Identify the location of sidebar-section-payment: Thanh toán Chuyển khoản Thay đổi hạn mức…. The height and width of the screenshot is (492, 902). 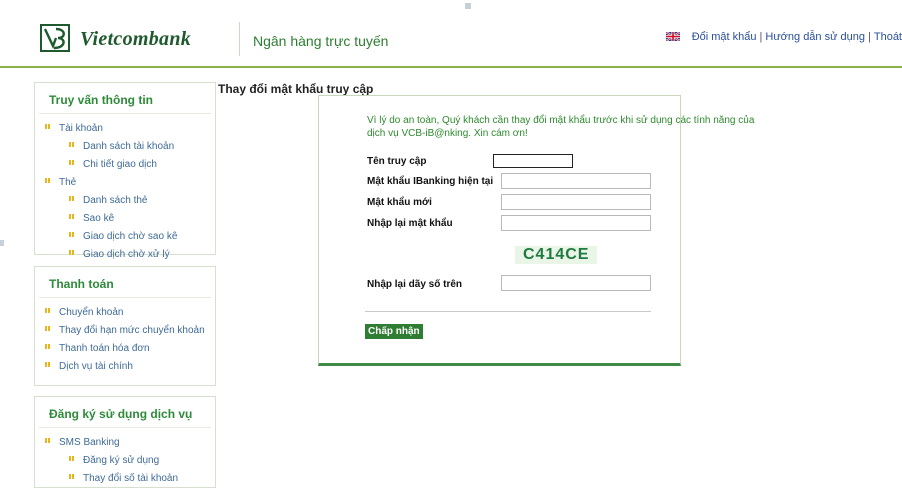
(125, 326).